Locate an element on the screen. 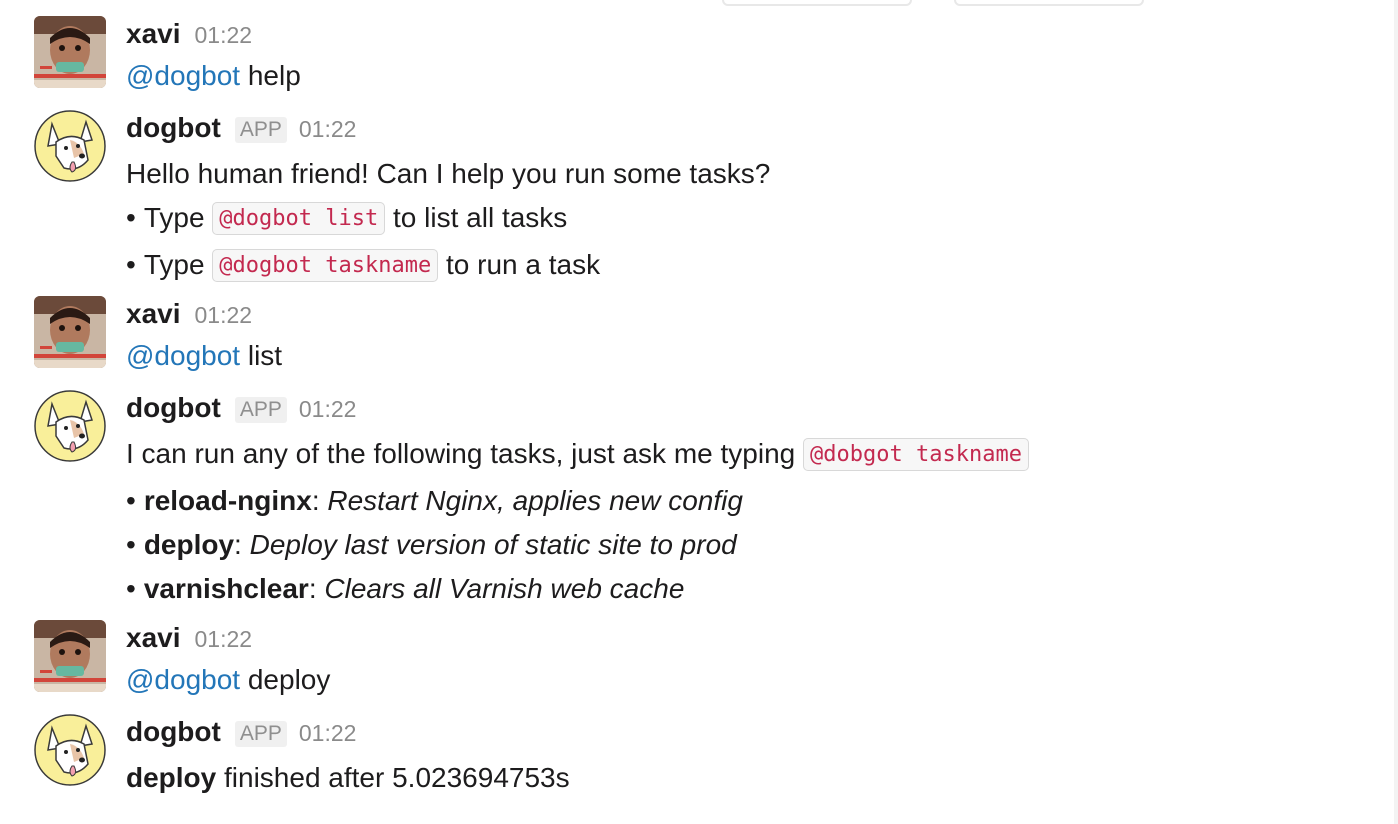 The image size is (1398, 824). list-item: • Type @dogbot taskname to run a task is located at coordinates (448, 266).